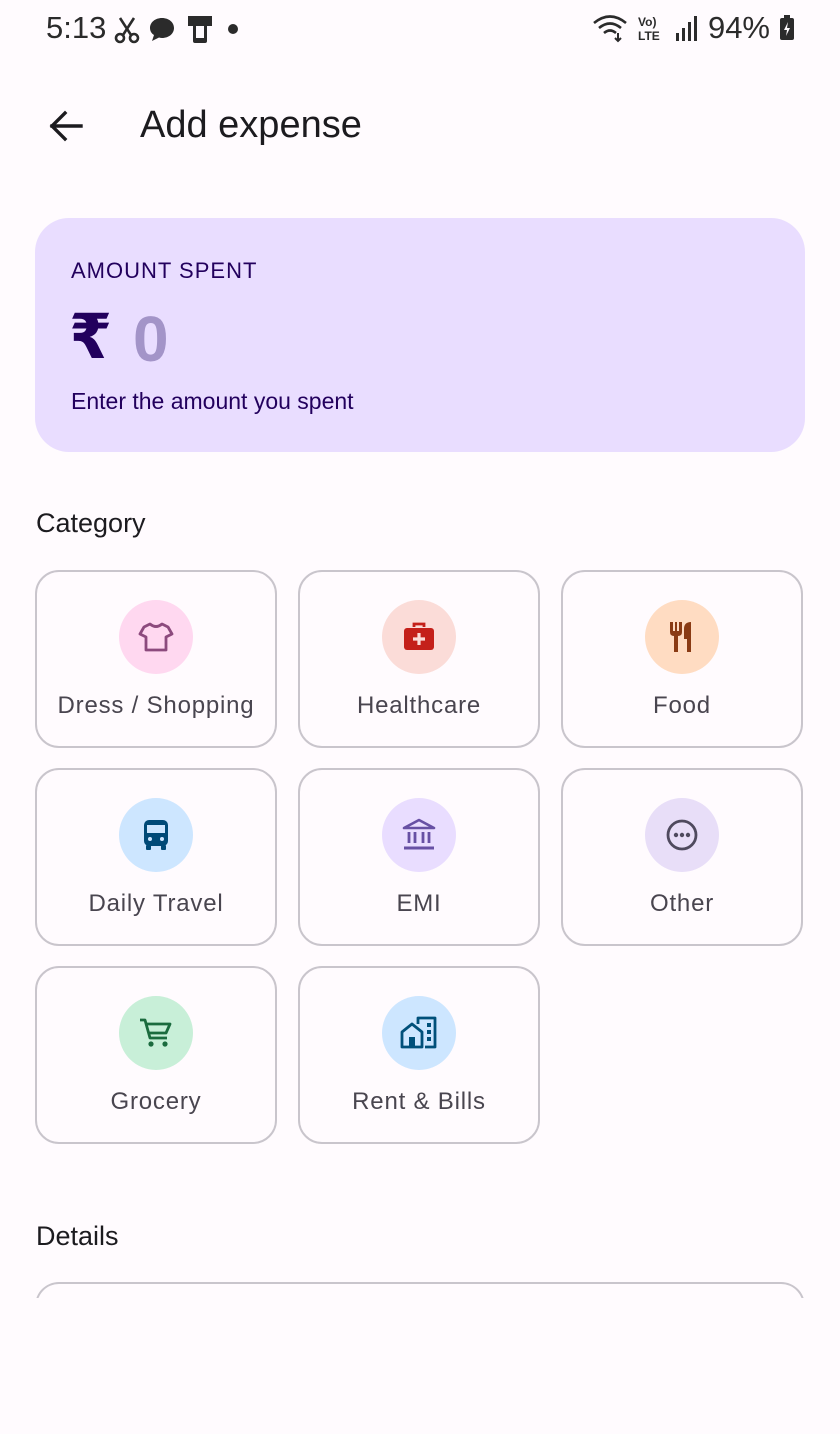  What do you see at coordinates (333, 339) in the screenshot?
I see `amount-input` at bounding box center [333, 339].